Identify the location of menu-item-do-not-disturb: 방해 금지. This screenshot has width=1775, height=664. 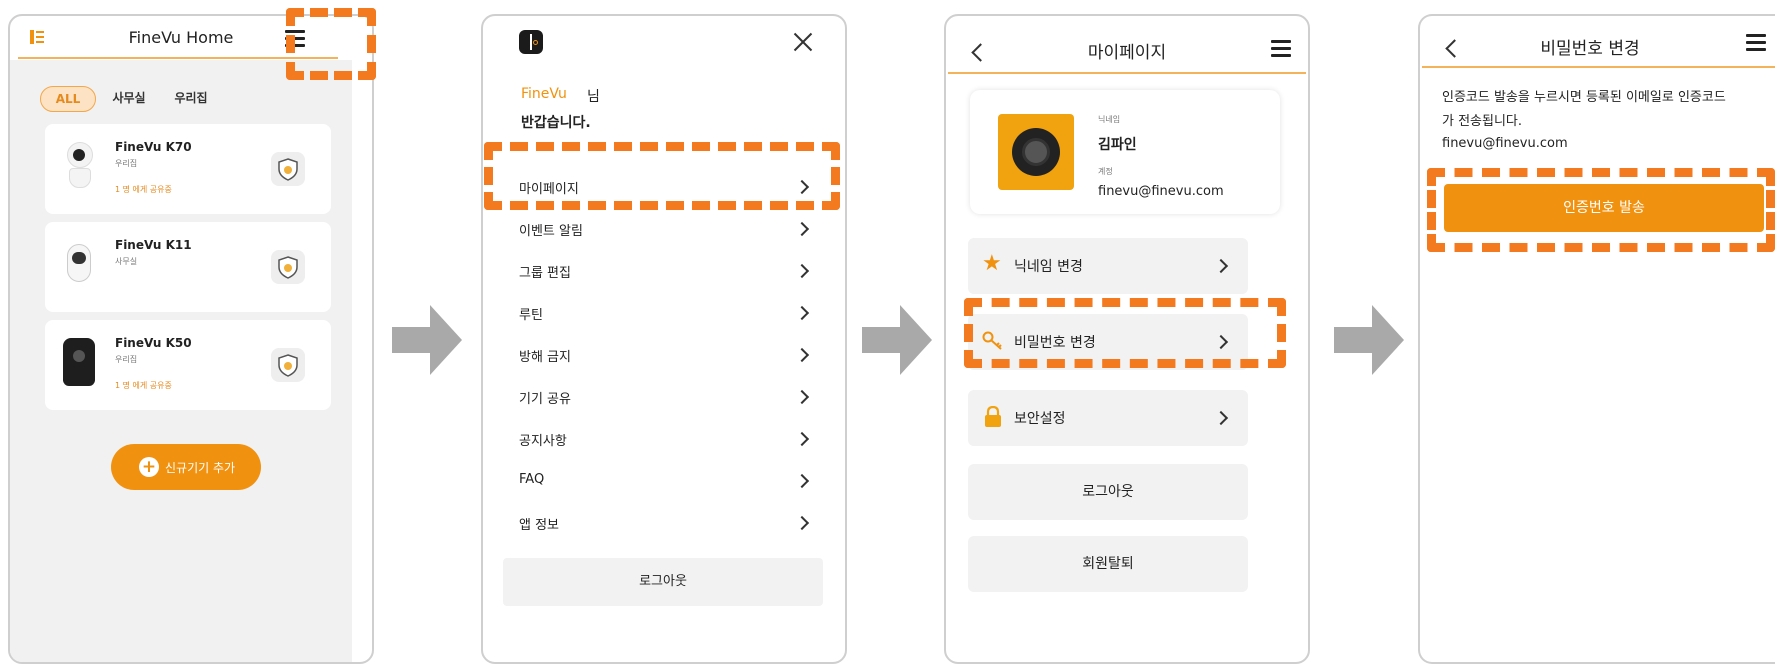
(669, 356).